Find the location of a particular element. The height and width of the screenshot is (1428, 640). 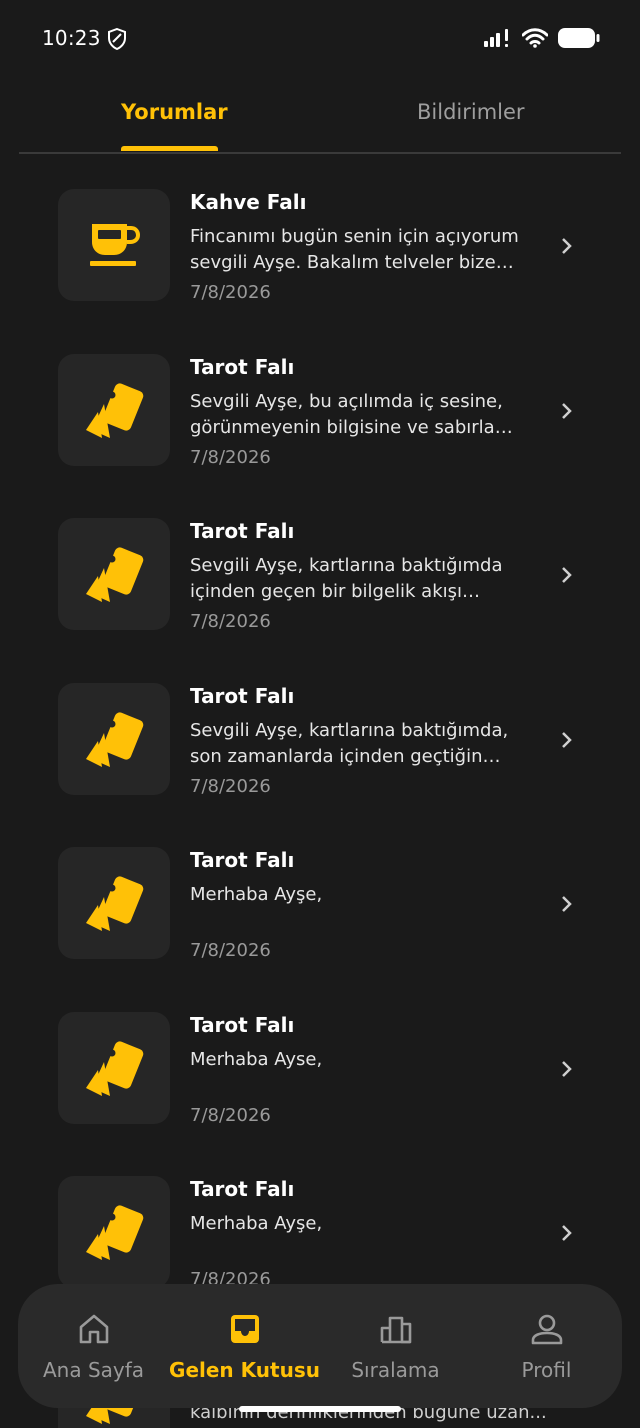

item-title: Kahve Falı is located at coordinates (248, 202).